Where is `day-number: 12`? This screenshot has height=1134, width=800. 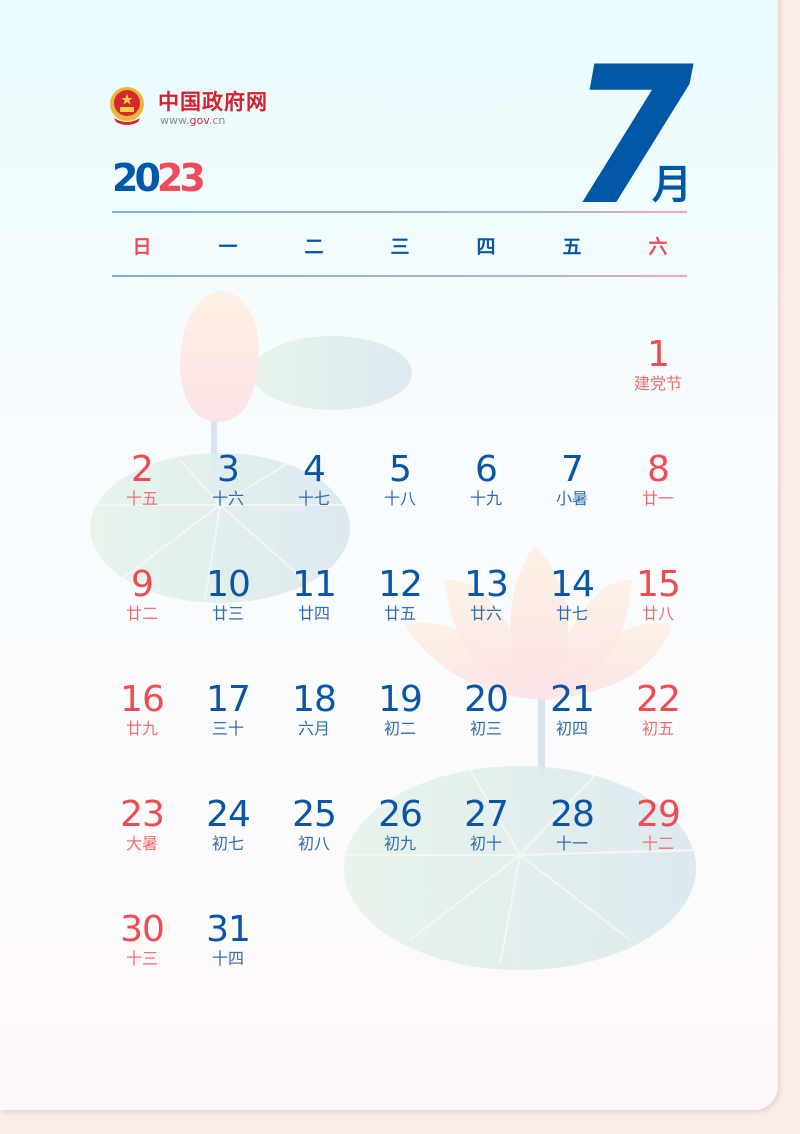
day-number: 12 is located at coordinates (400, 584).